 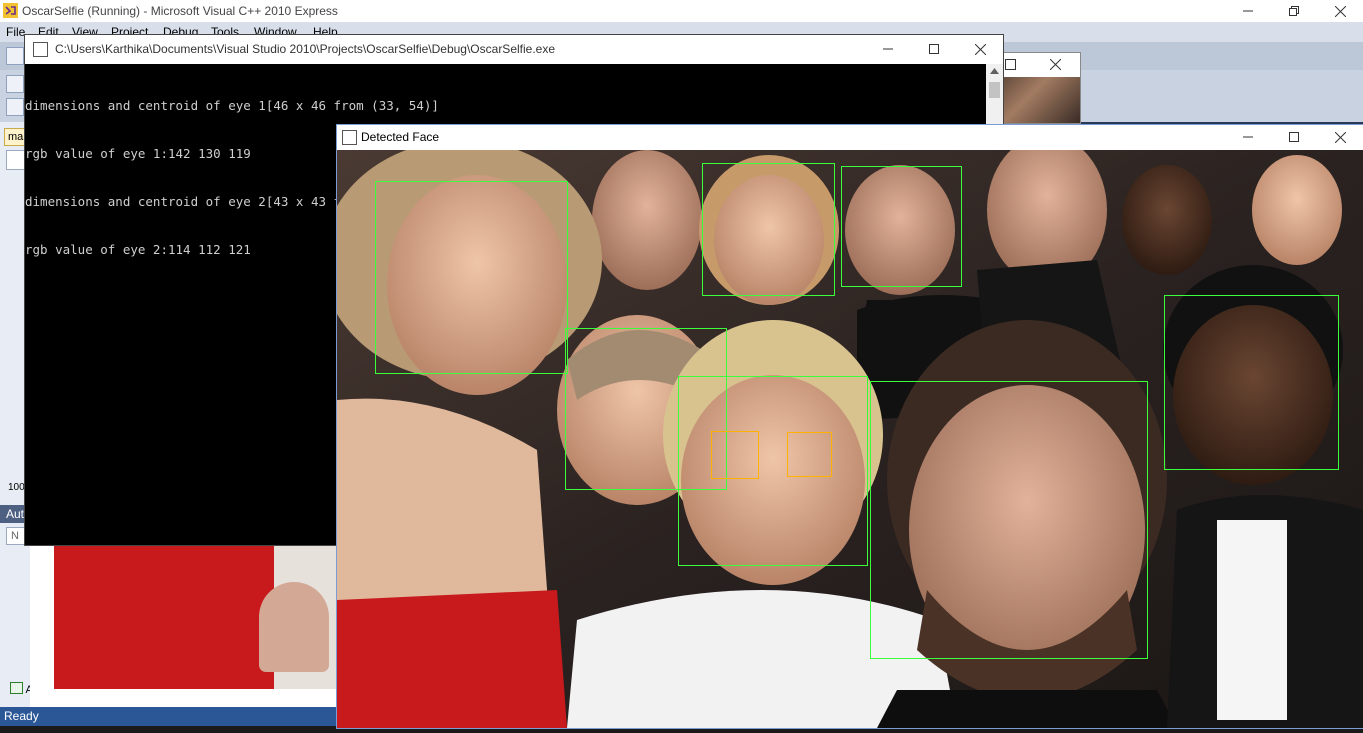 I want to click on background-image-fragment, so click(x=197, y=616).